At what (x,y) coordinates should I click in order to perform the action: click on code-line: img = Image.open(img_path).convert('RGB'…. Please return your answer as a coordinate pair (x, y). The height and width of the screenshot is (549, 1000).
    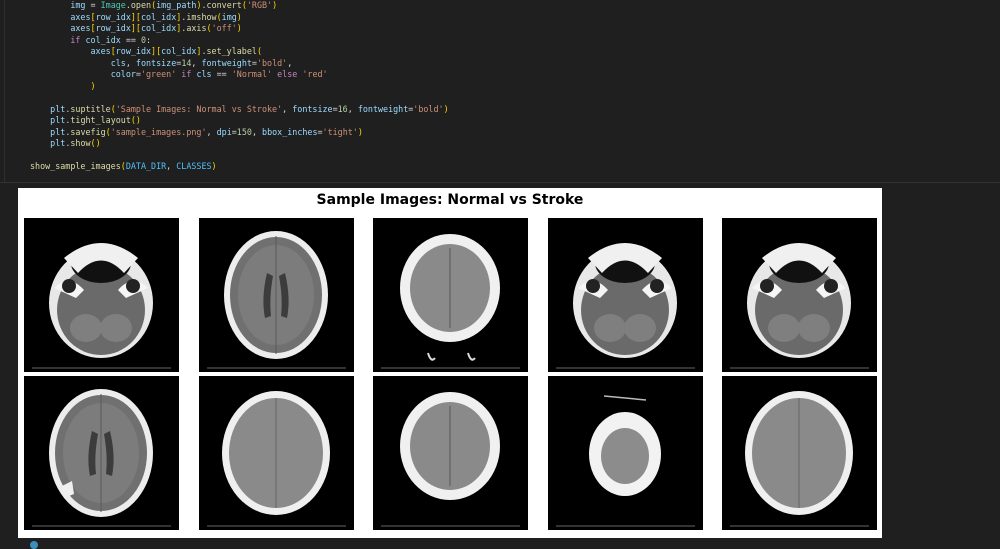
    Looking at the image, I should click on (239, 6).